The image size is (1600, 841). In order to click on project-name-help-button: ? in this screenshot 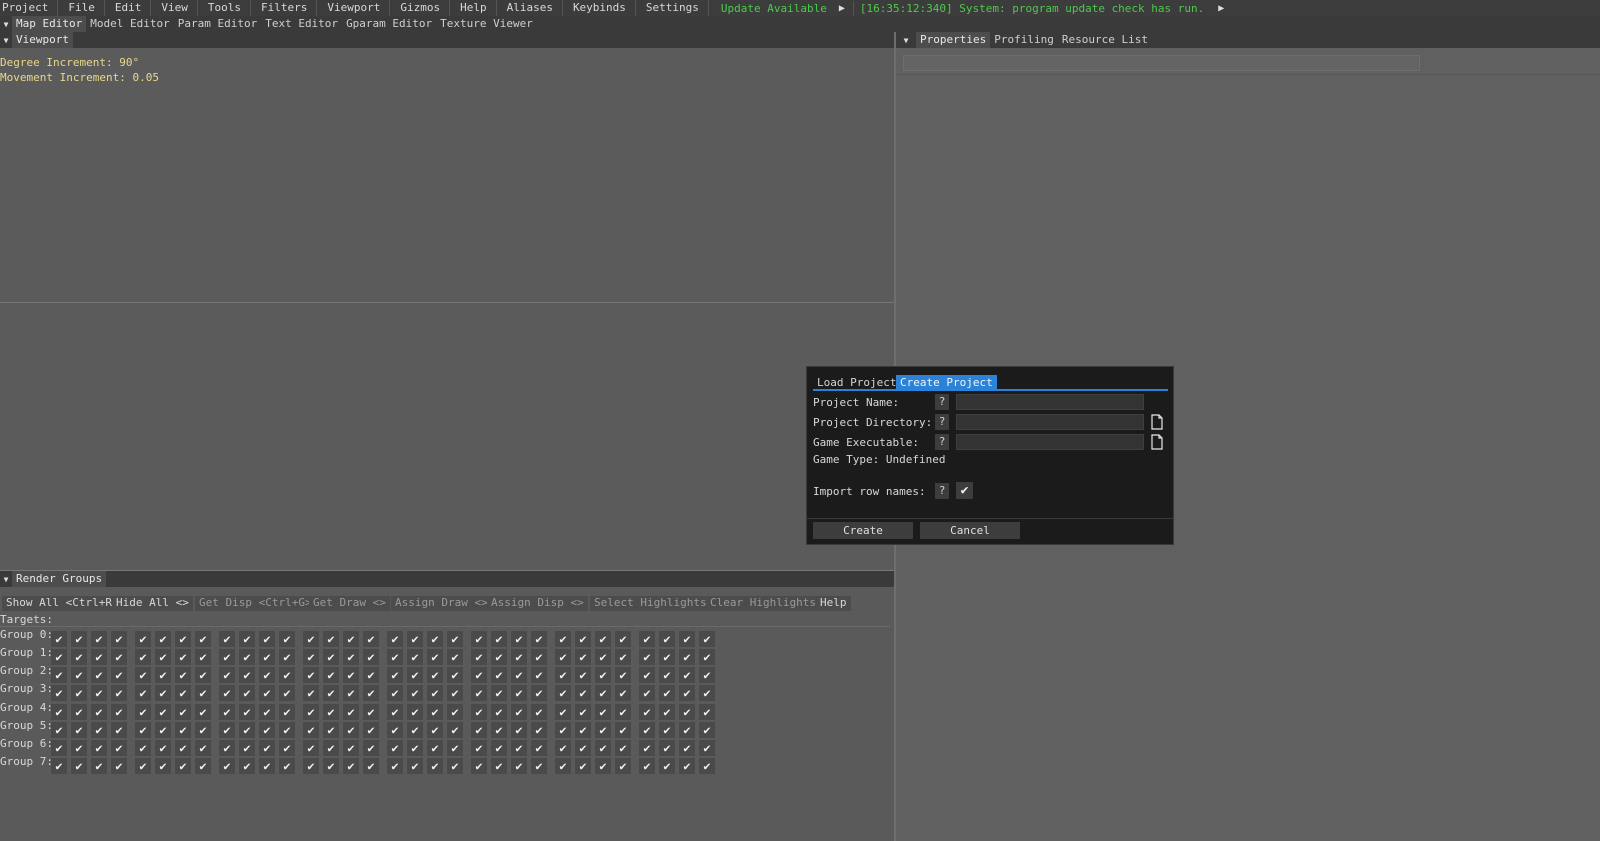, I will do `click(942, 402)`.